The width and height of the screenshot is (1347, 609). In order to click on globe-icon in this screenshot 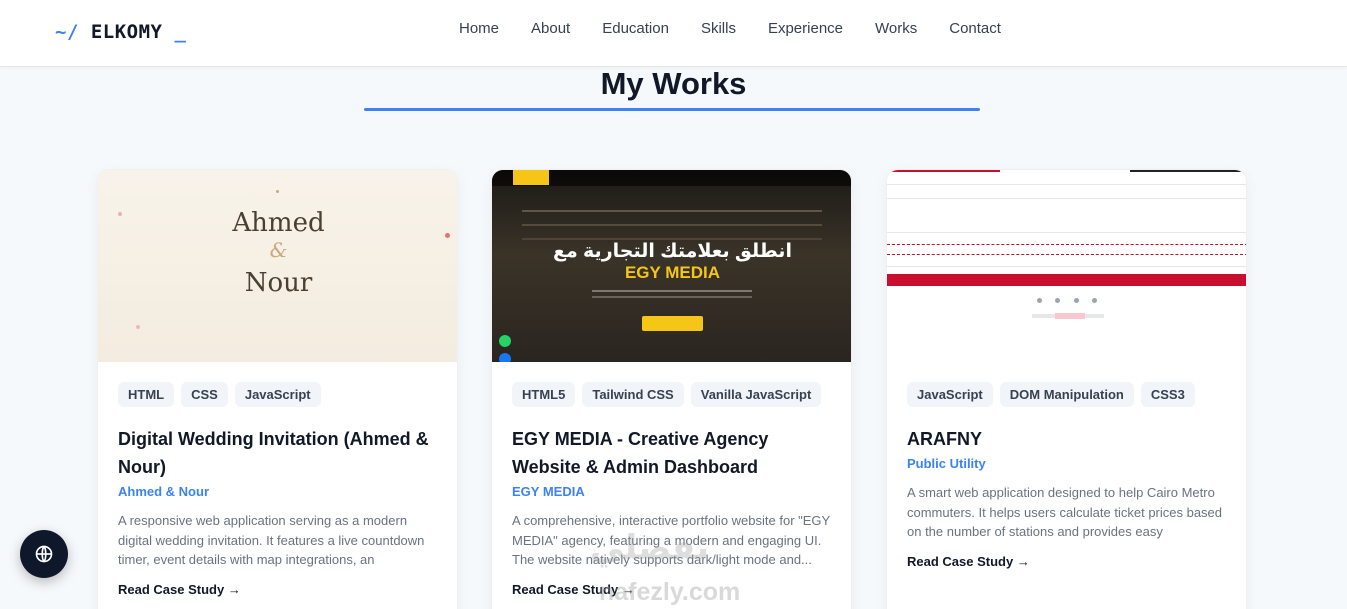, I will do `click(44, 554)`.